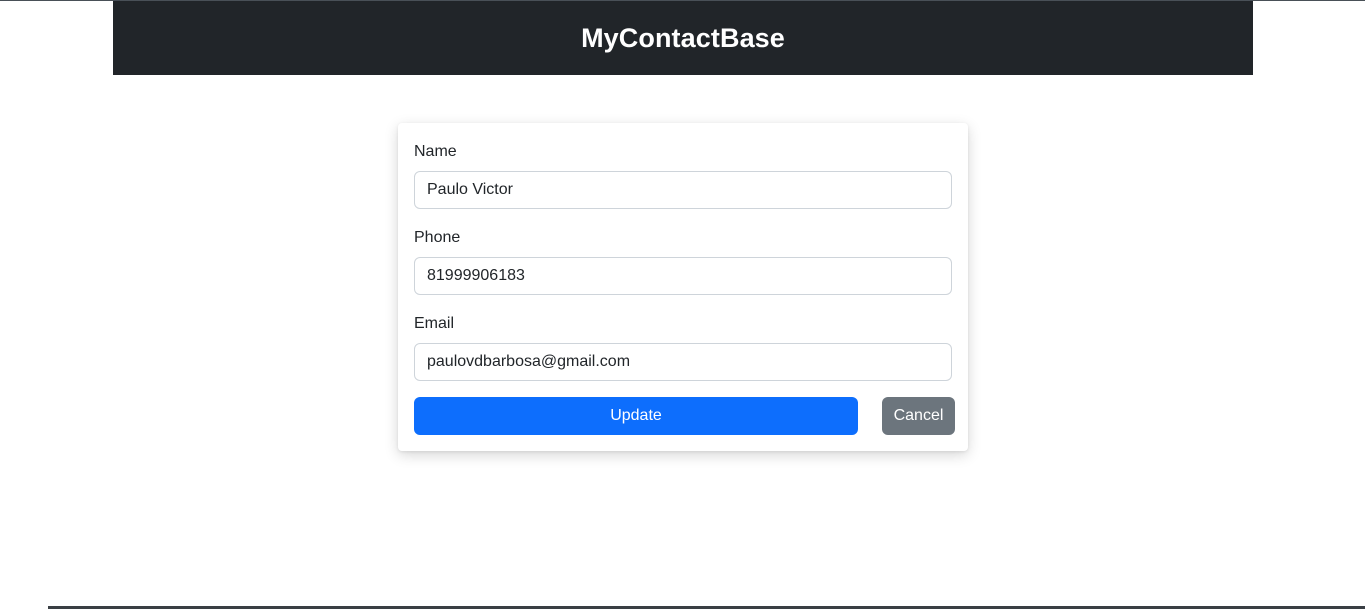  Describe the element at coordinates (918, 416) in the screenshot. I see `cancel-button: Cancel` at that location.